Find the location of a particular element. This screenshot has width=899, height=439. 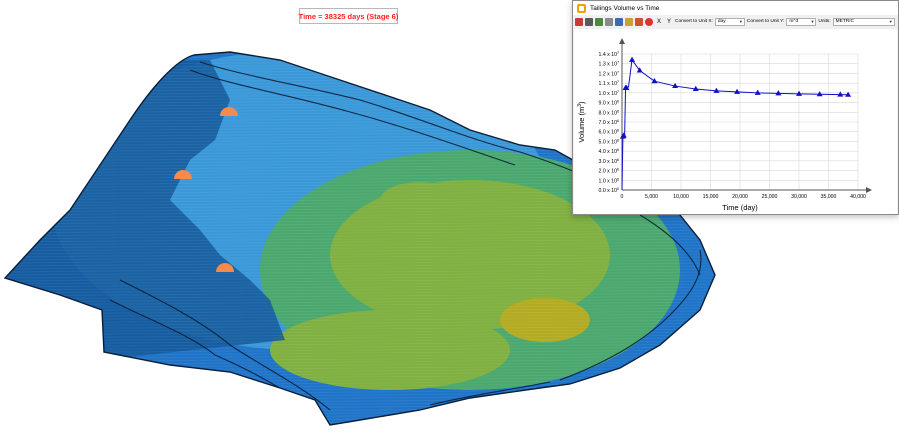

app-icon is located at coordinates (581, 8).